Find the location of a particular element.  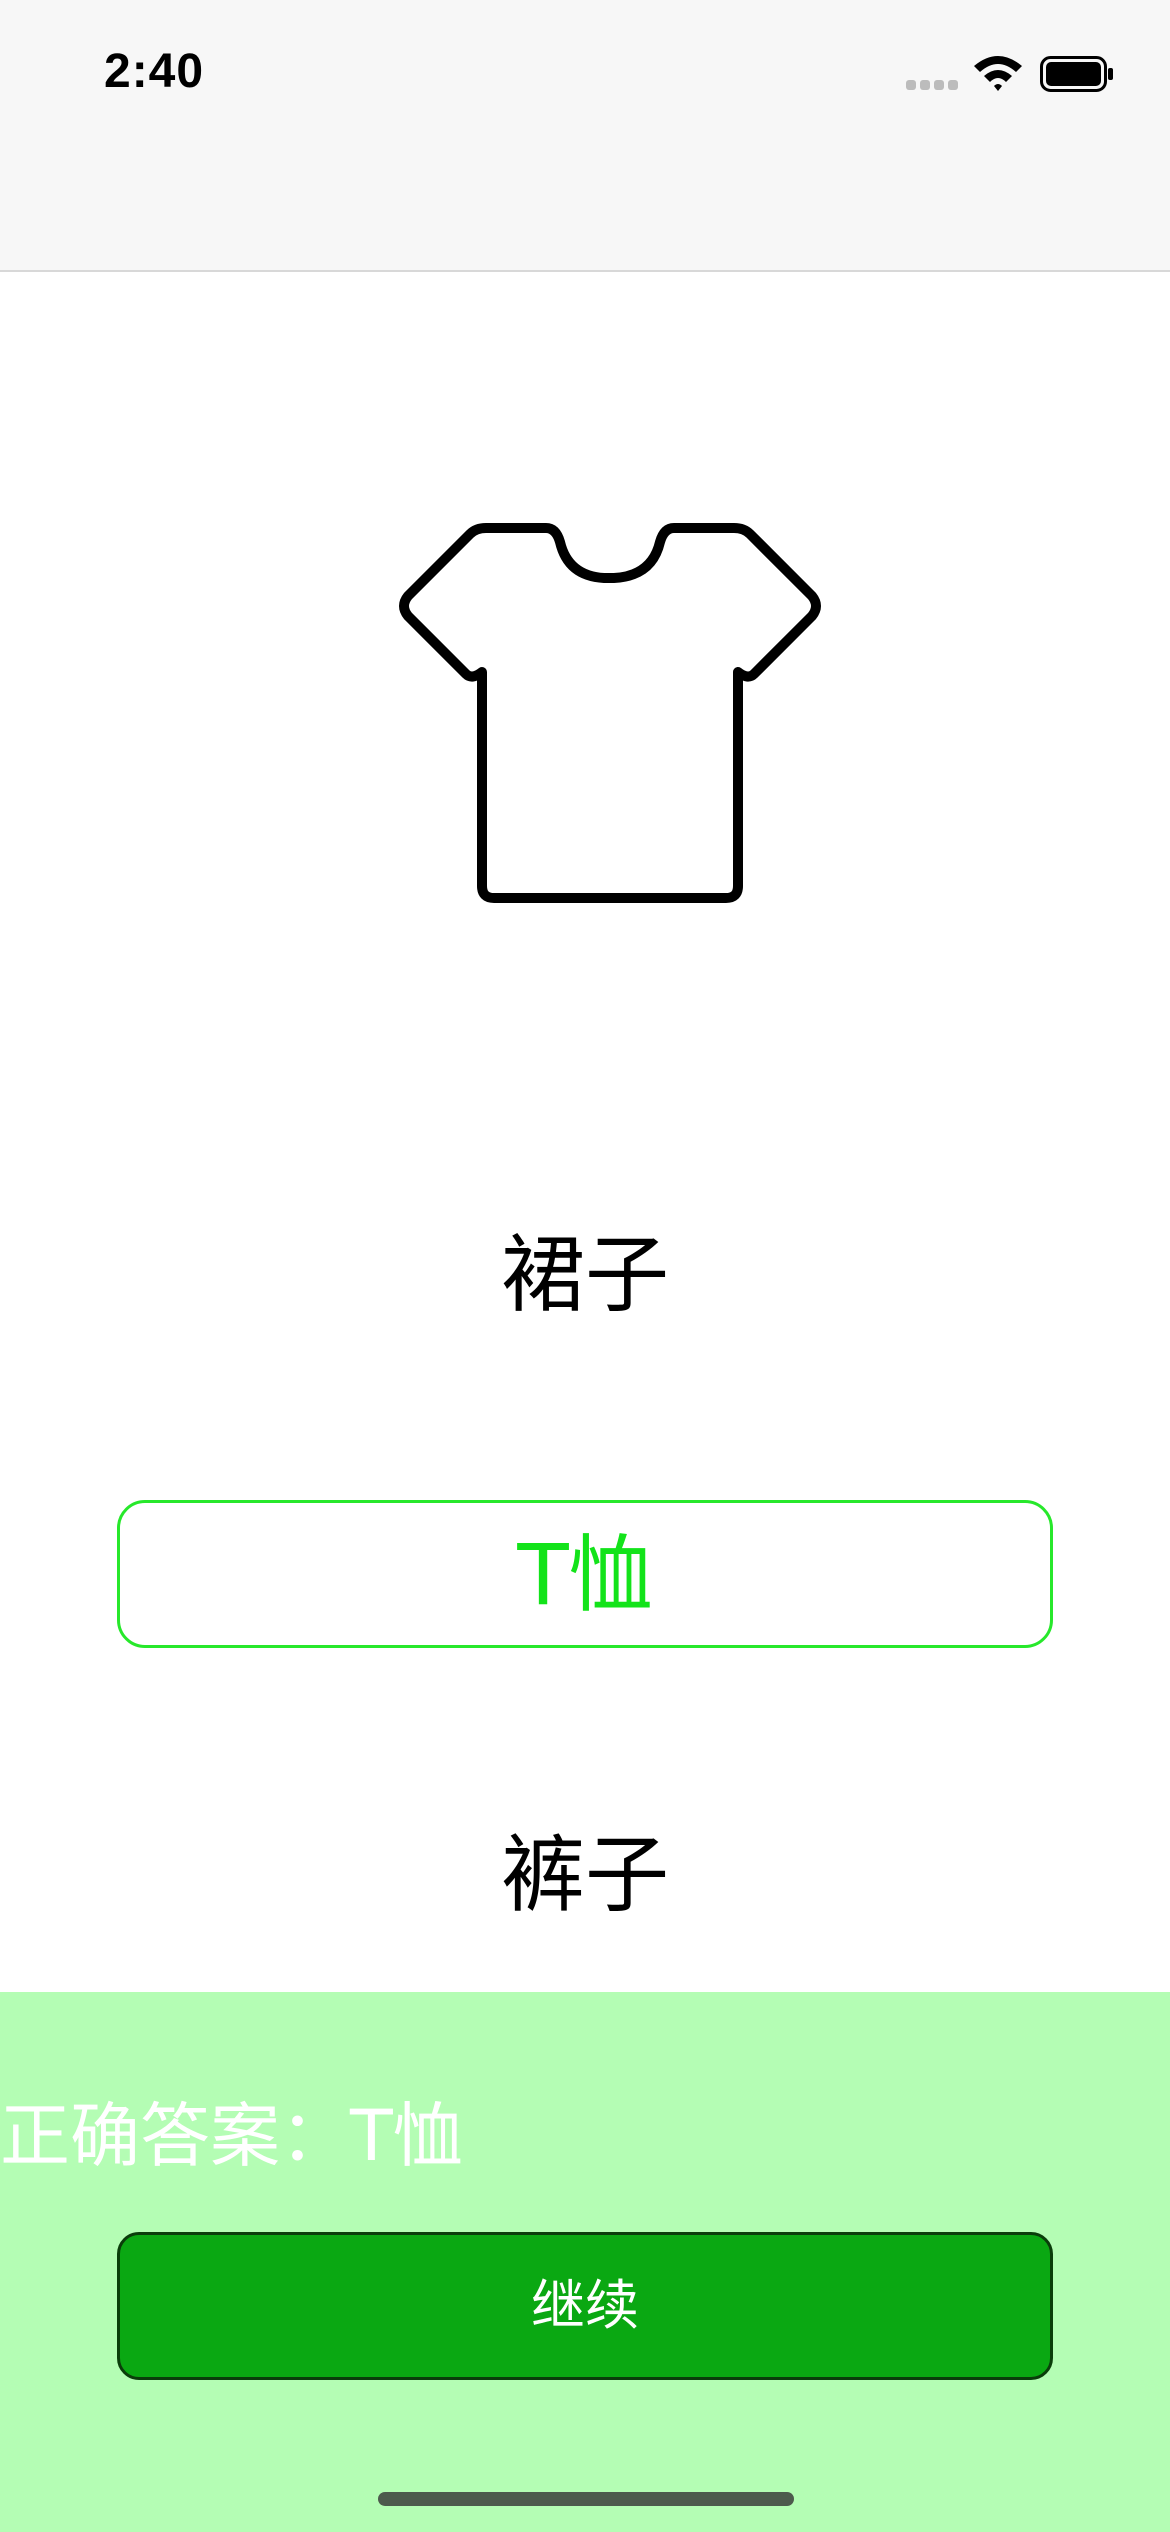

home-indicator is located at coordinates (586, 2499).